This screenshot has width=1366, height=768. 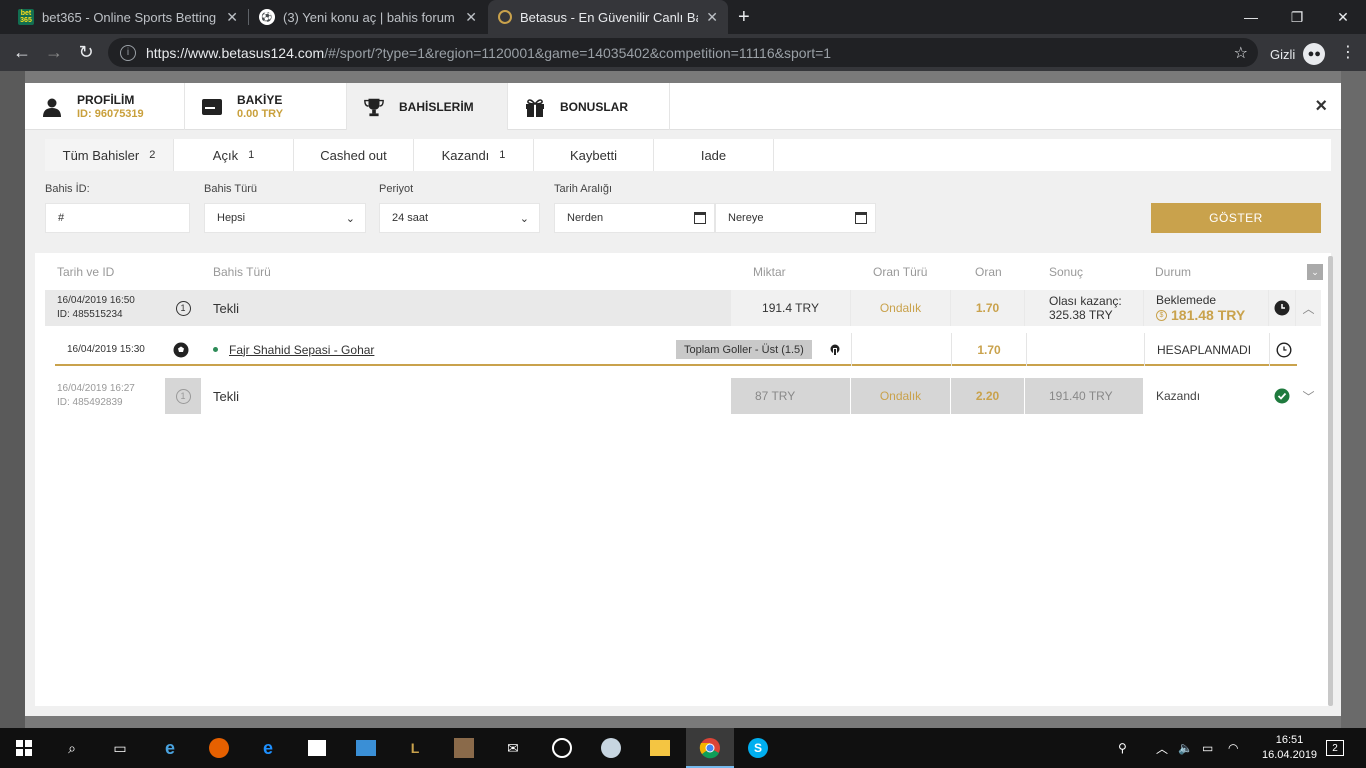 What do you see at coordinates (105, 106) in the screenshot?
I see `tab-profile: PROFİLİM ID: 96075319` at bounding box center [105, 106].